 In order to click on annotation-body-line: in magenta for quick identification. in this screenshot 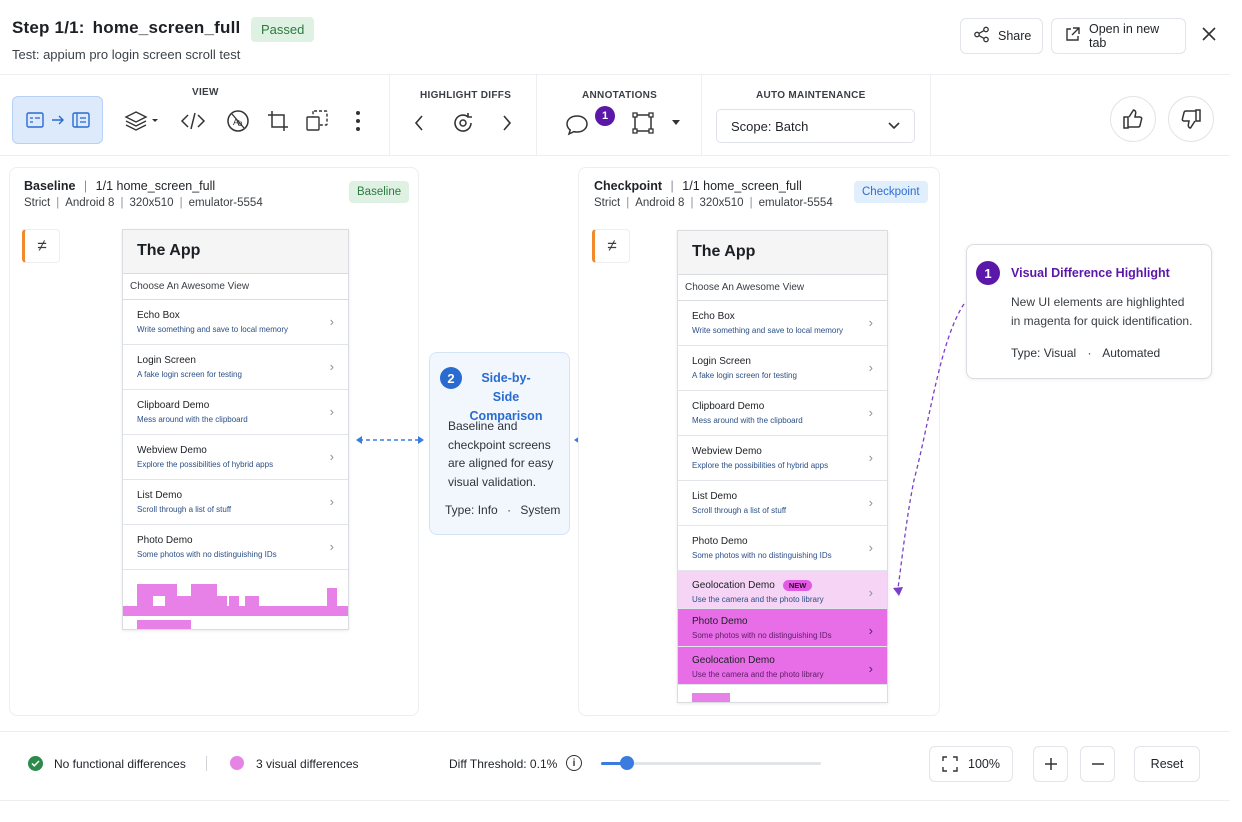, I will do `click(1102, 321)`.